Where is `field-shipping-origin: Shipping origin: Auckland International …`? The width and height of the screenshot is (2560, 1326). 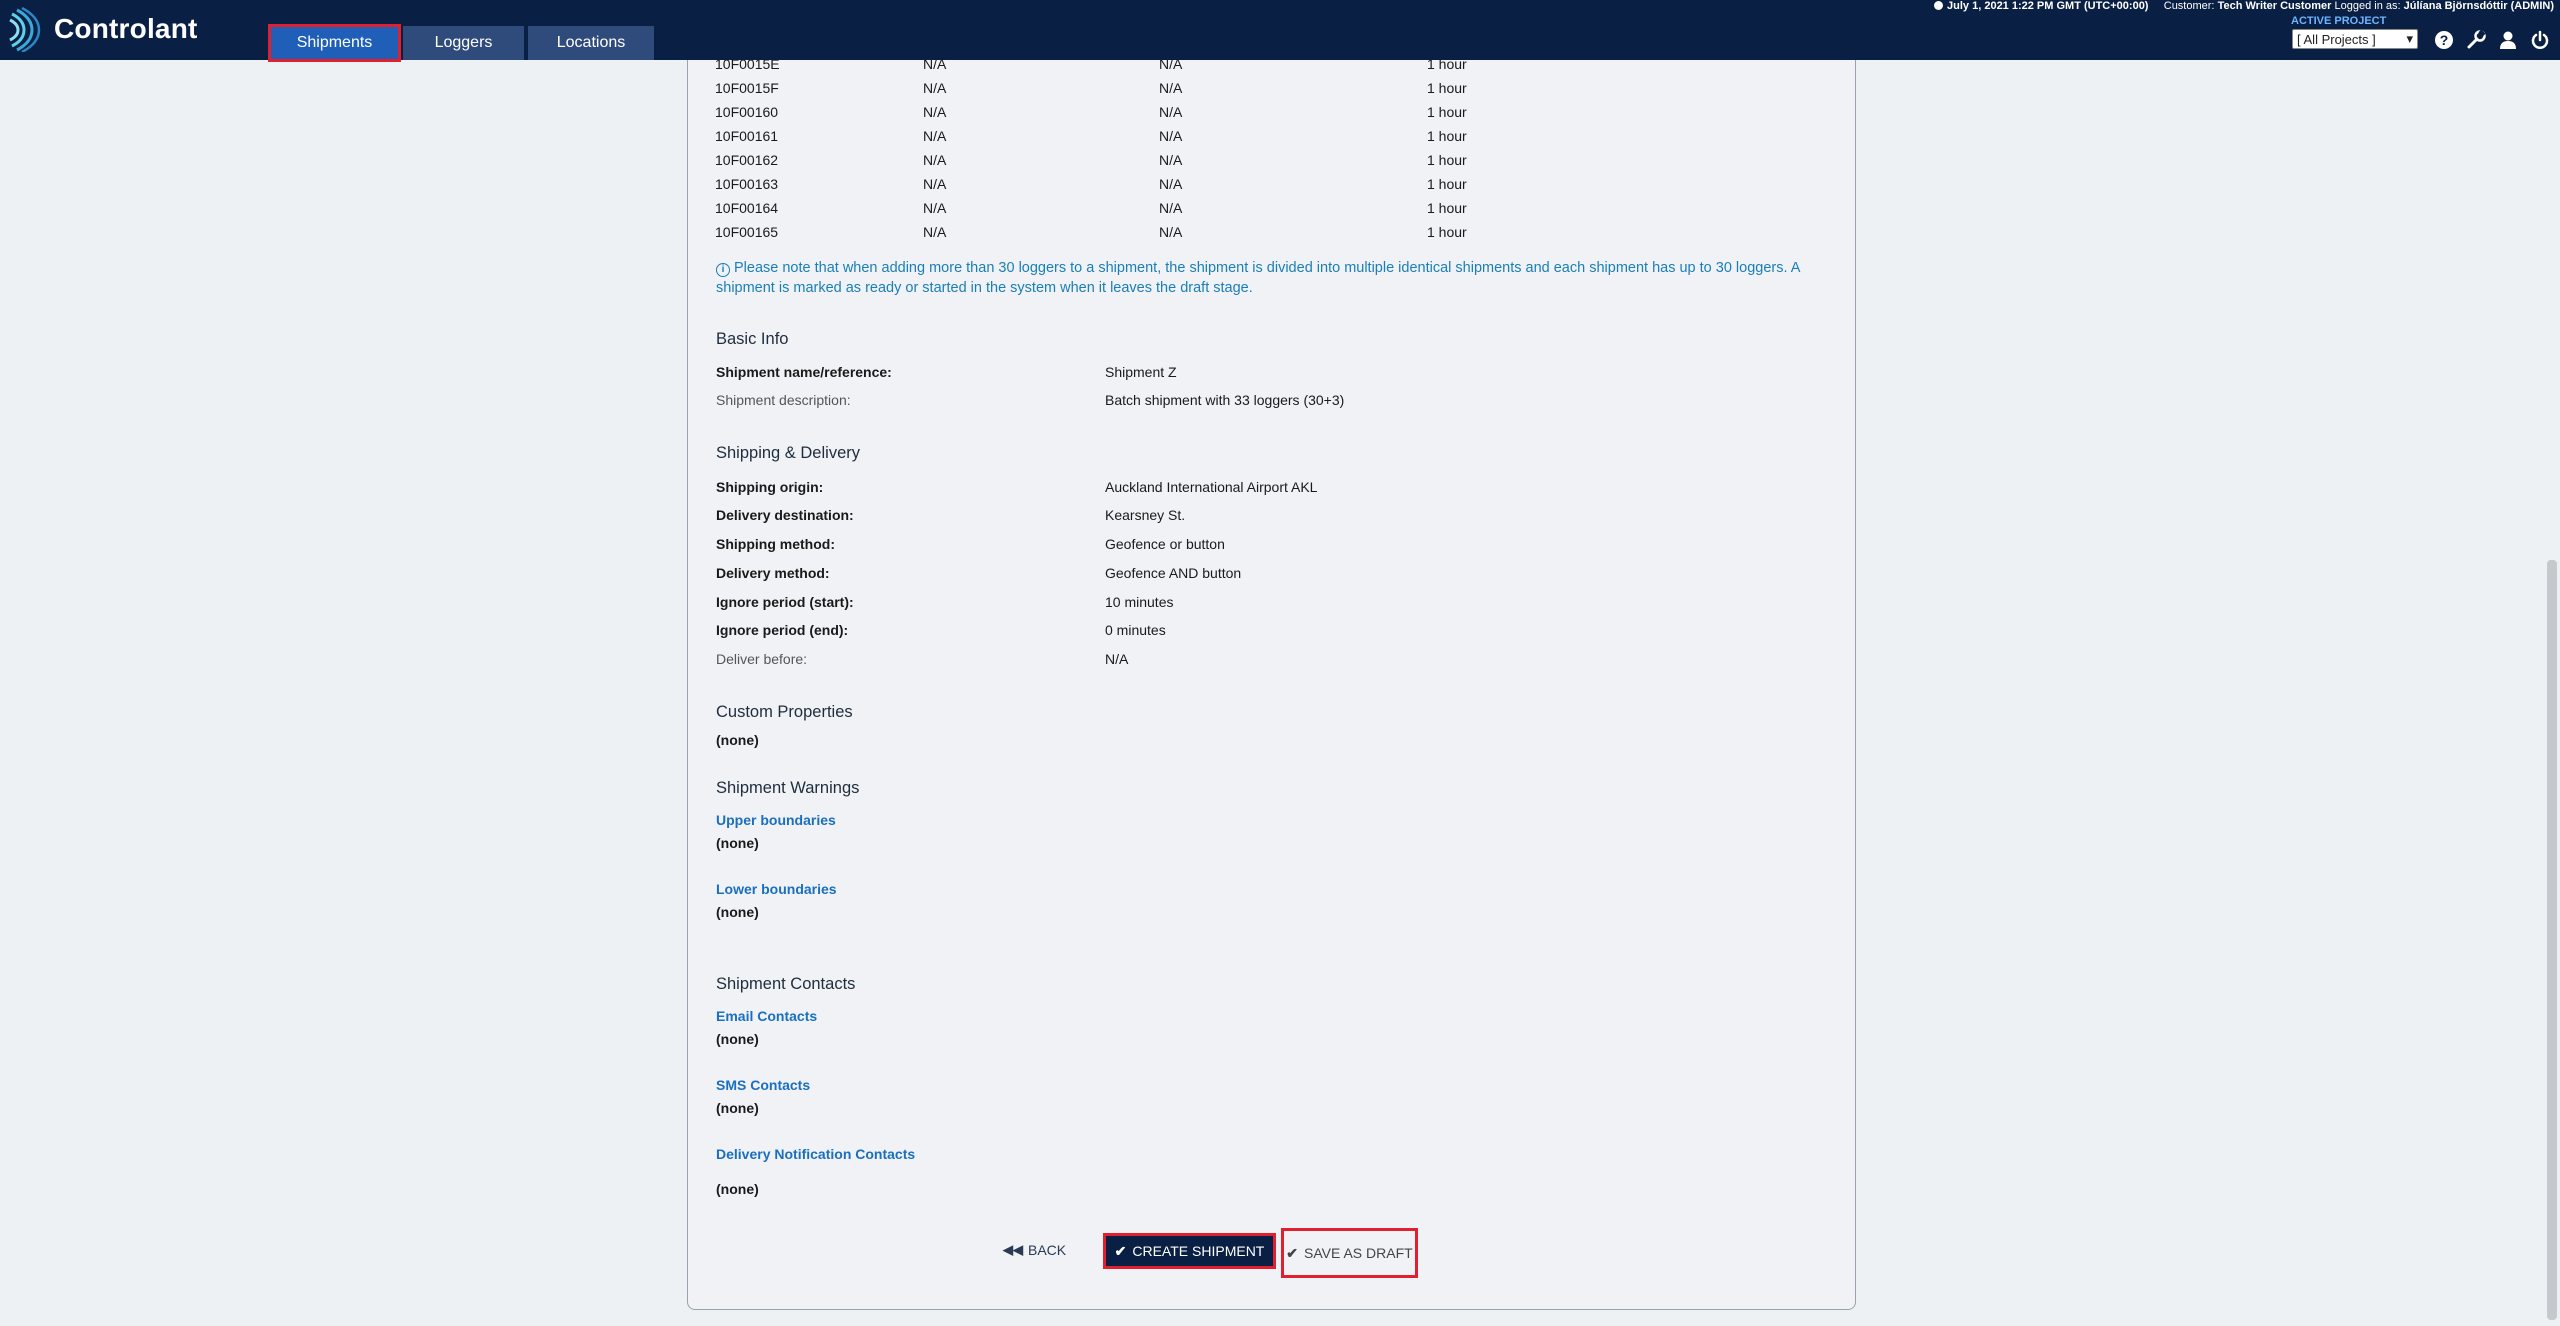
field-shipping-origin: Shipping origin: Auckland International … is located at coordinates (1266, 490).